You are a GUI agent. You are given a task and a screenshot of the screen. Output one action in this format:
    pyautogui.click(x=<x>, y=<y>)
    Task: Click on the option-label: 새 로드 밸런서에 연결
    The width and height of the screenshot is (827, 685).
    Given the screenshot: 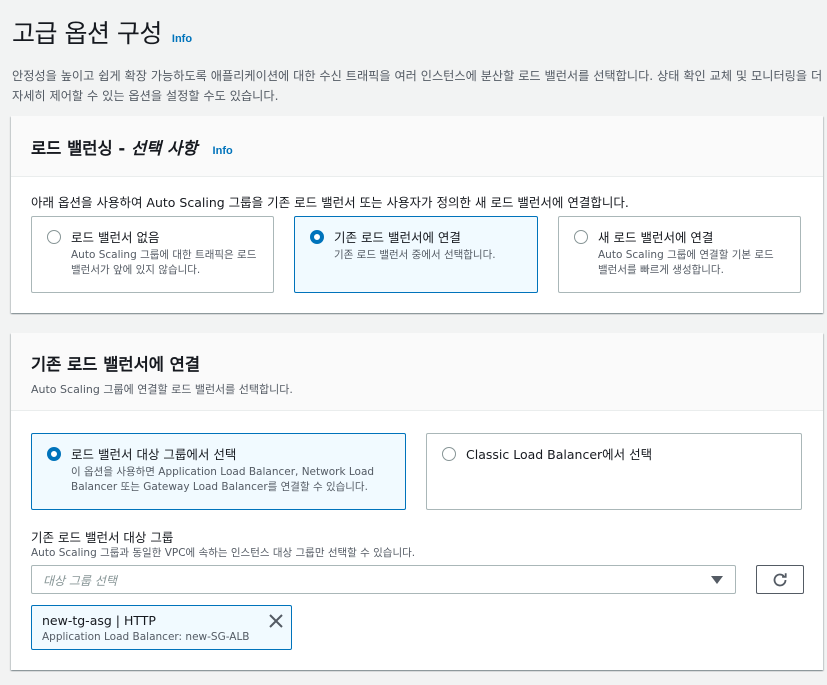 What is the action you would take?
    pyautogui.click(x=656, y=237)
    